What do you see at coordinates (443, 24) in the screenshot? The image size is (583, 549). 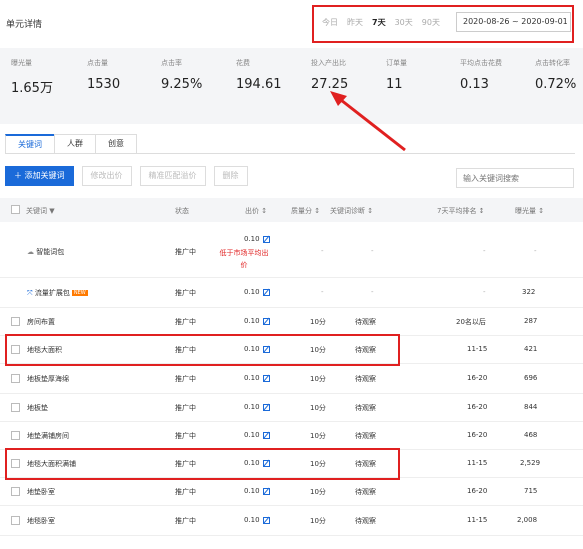 I see `highlight-box-date` at bounding box center [443, 24].